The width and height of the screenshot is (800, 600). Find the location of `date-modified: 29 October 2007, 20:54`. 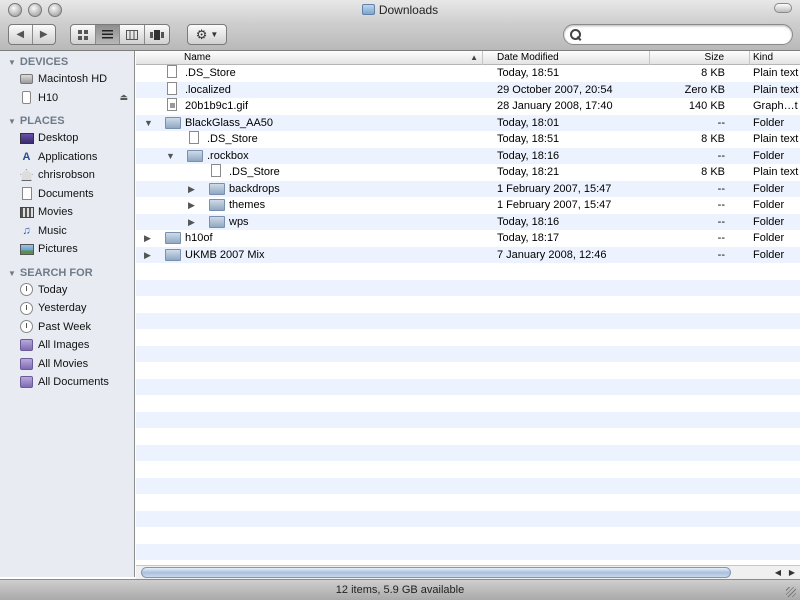

date-modified: 29 October 2007, 20:54 is located at coordinates (555, 89).